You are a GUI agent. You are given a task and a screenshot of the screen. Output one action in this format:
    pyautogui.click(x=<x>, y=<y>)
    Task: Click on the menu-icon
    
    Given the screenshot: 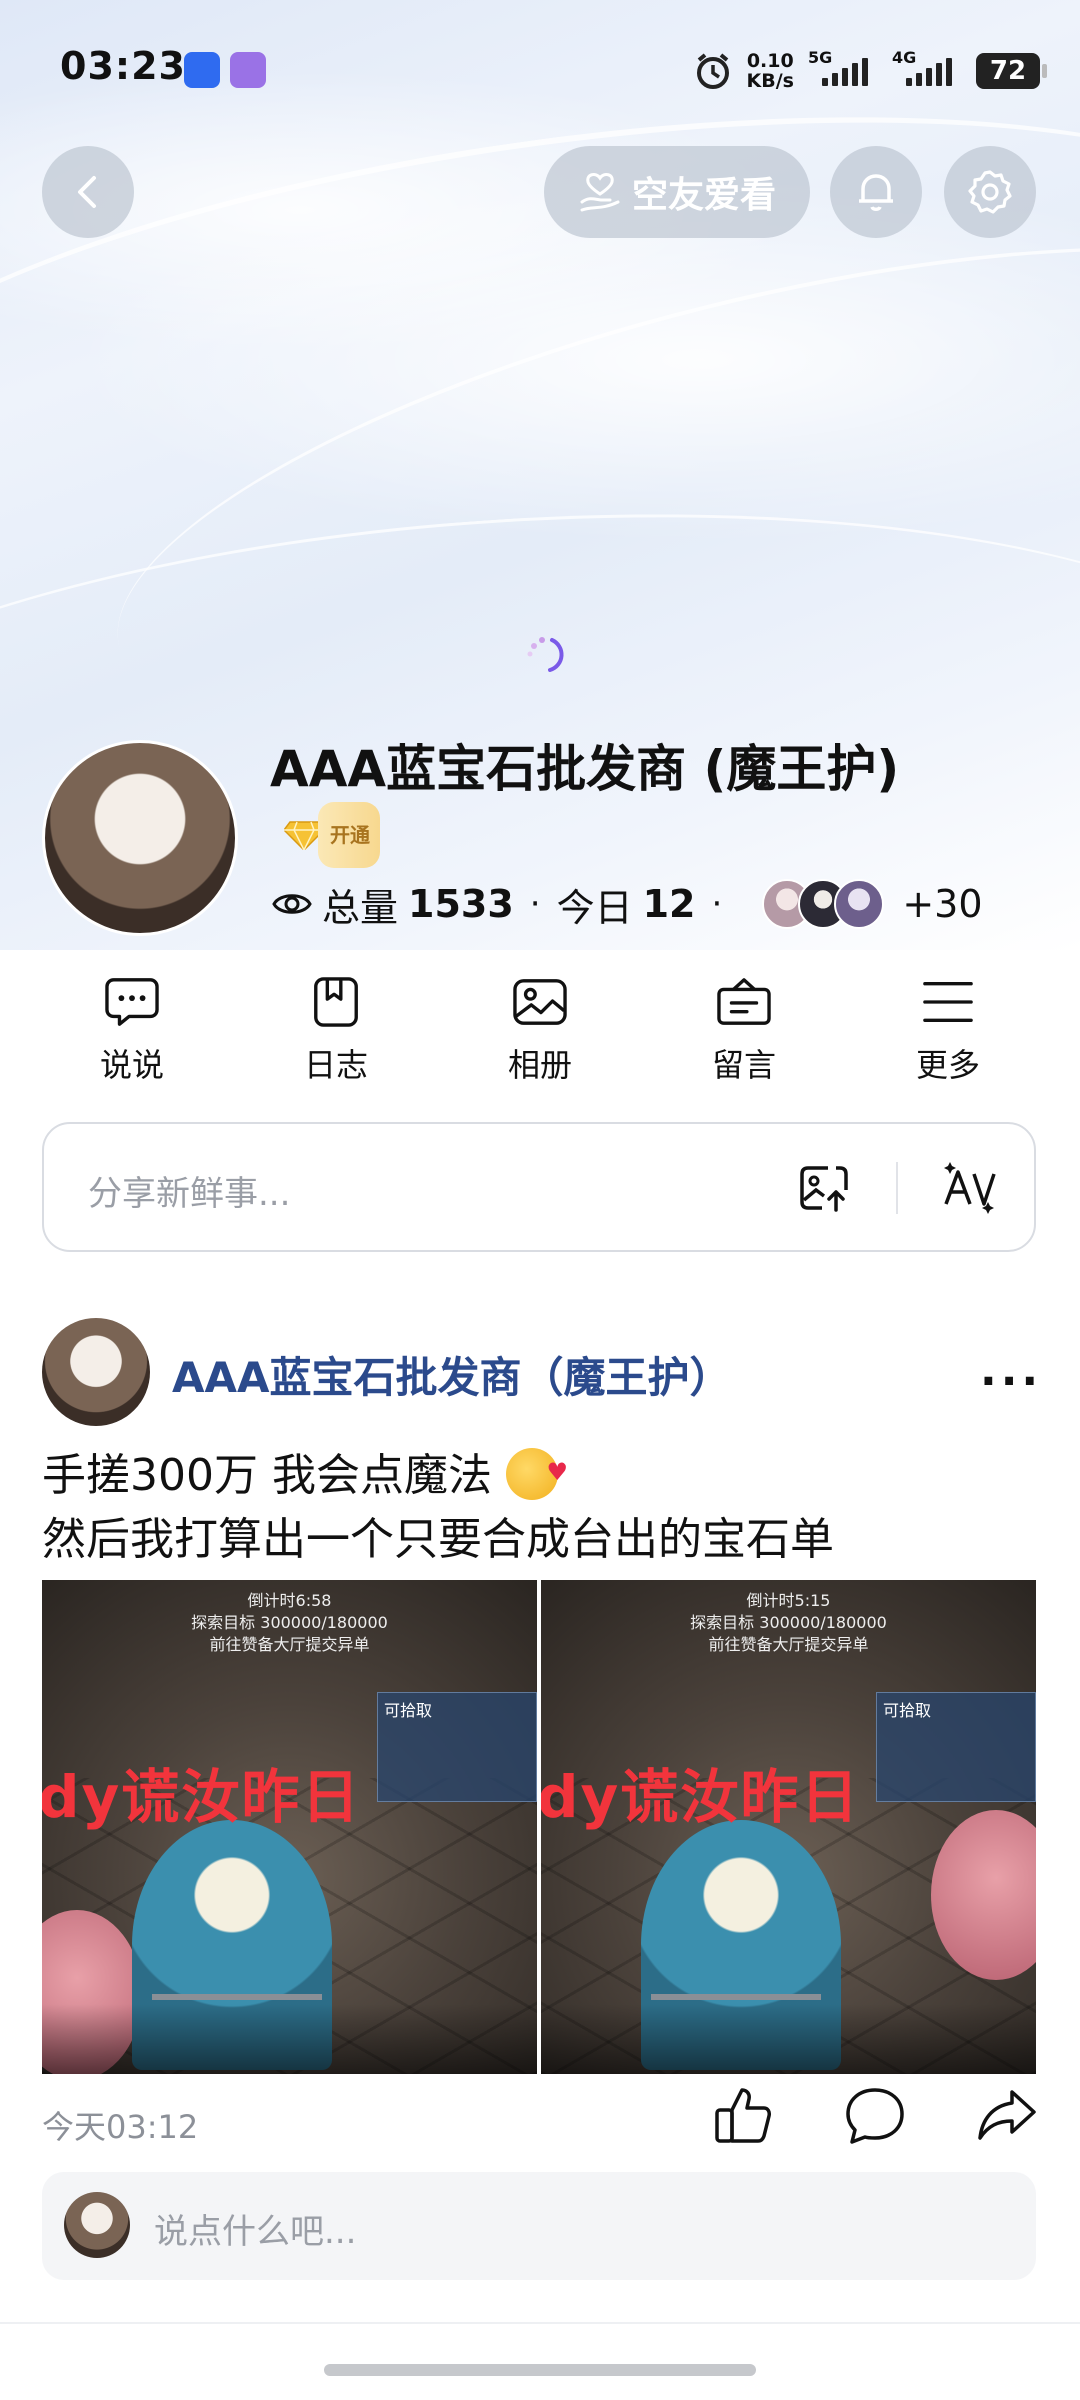 What is the action you would take?
    pyautogui.click(x=948, y=1002)
    